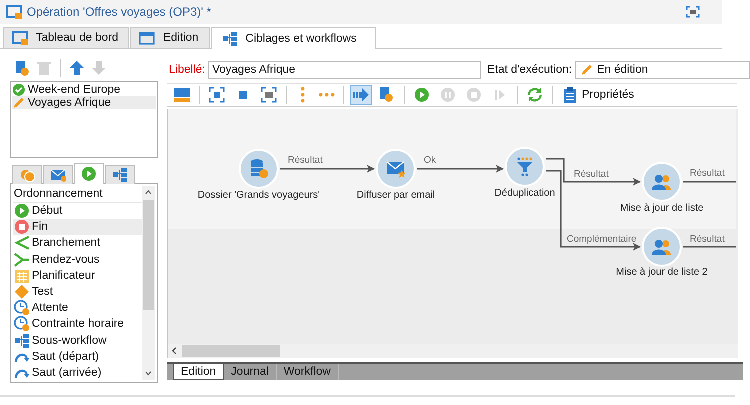 The image size is (750, 405). I want to click on palette-item: Planificateur, so click(77, 276).